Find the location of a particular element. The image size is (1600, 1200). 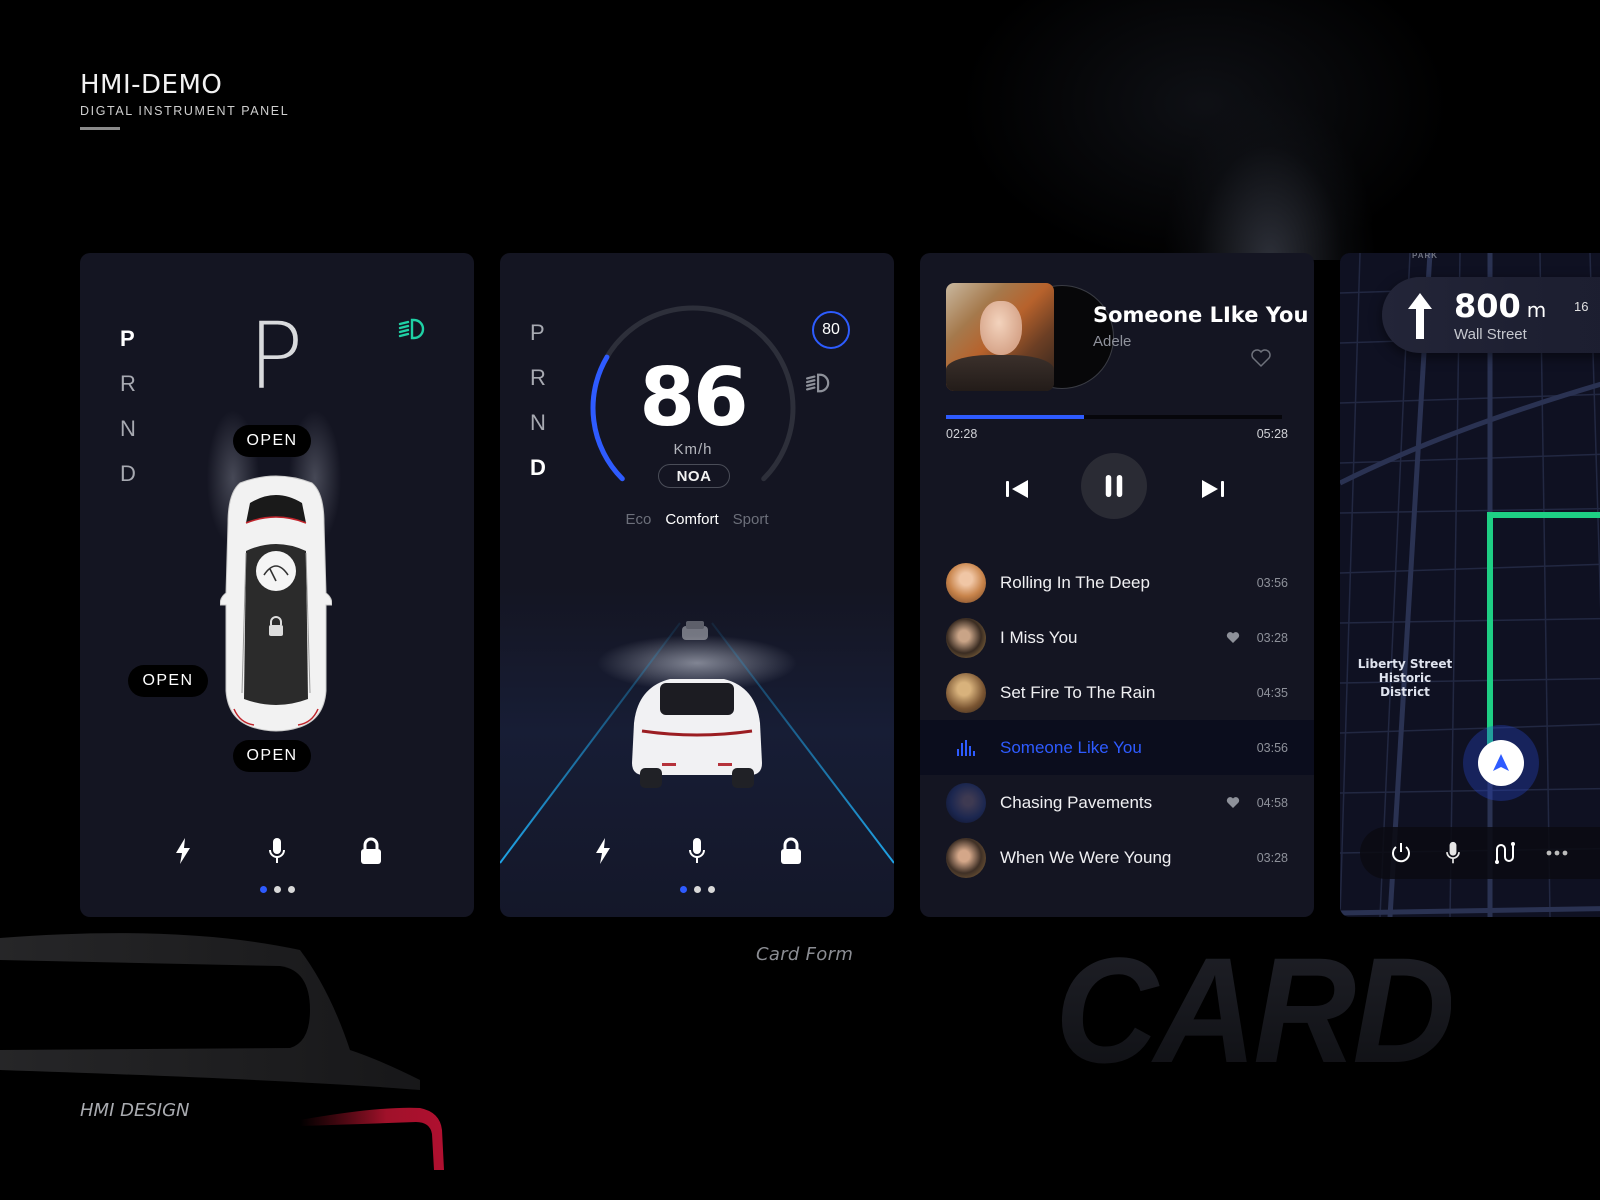

playlist-item: When We Were Young 03:28 is located at coordinates (1117, 857).